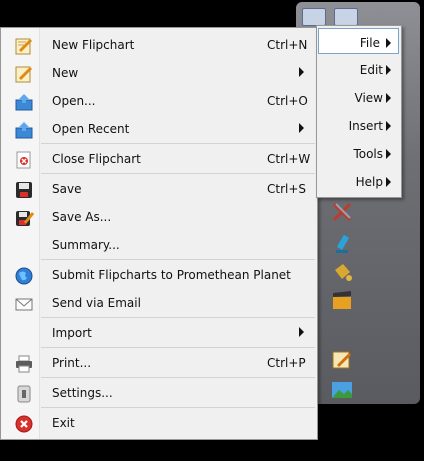 The width and height of the screenshot is (424, 461). What do you see at coordinates (159, 45) in the screenshot?
I see `menu-item-new-flipchart: New Flipchart Ctrl+N` at bounding box center [159, 45].